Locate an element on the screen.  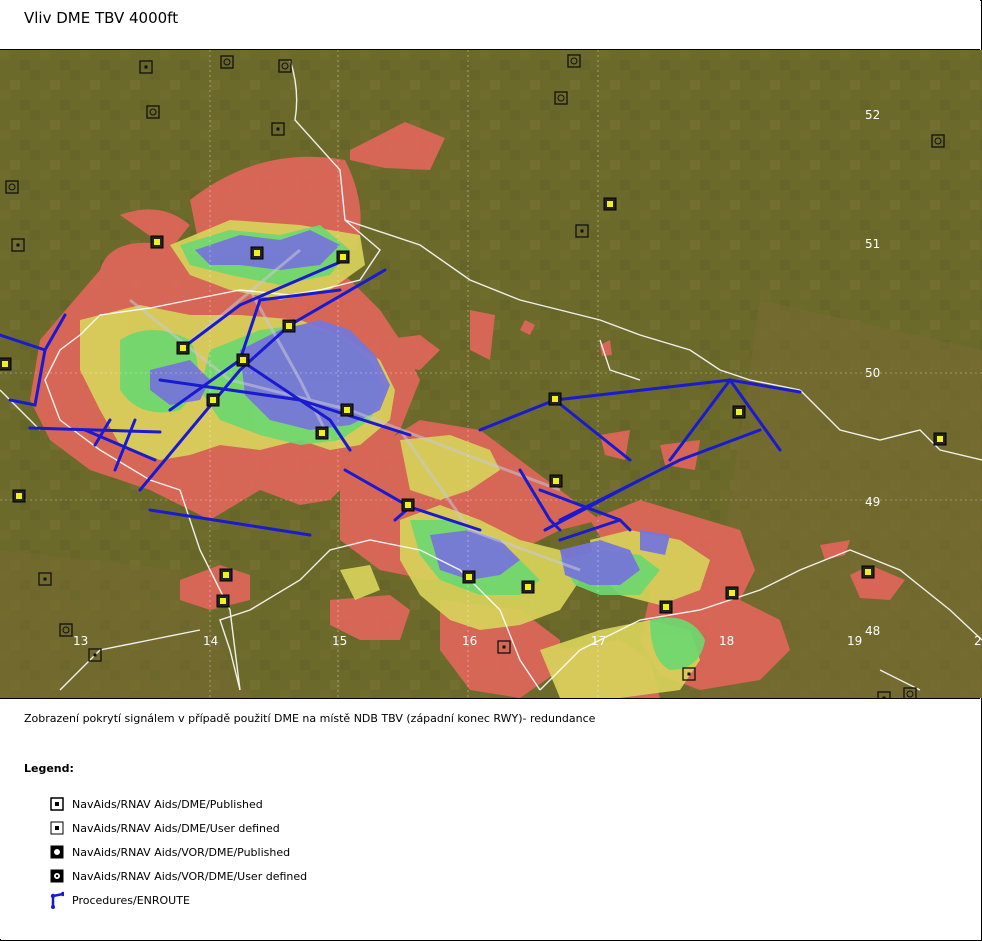
latitude-label: 48 is located at coordinates (872, 631).